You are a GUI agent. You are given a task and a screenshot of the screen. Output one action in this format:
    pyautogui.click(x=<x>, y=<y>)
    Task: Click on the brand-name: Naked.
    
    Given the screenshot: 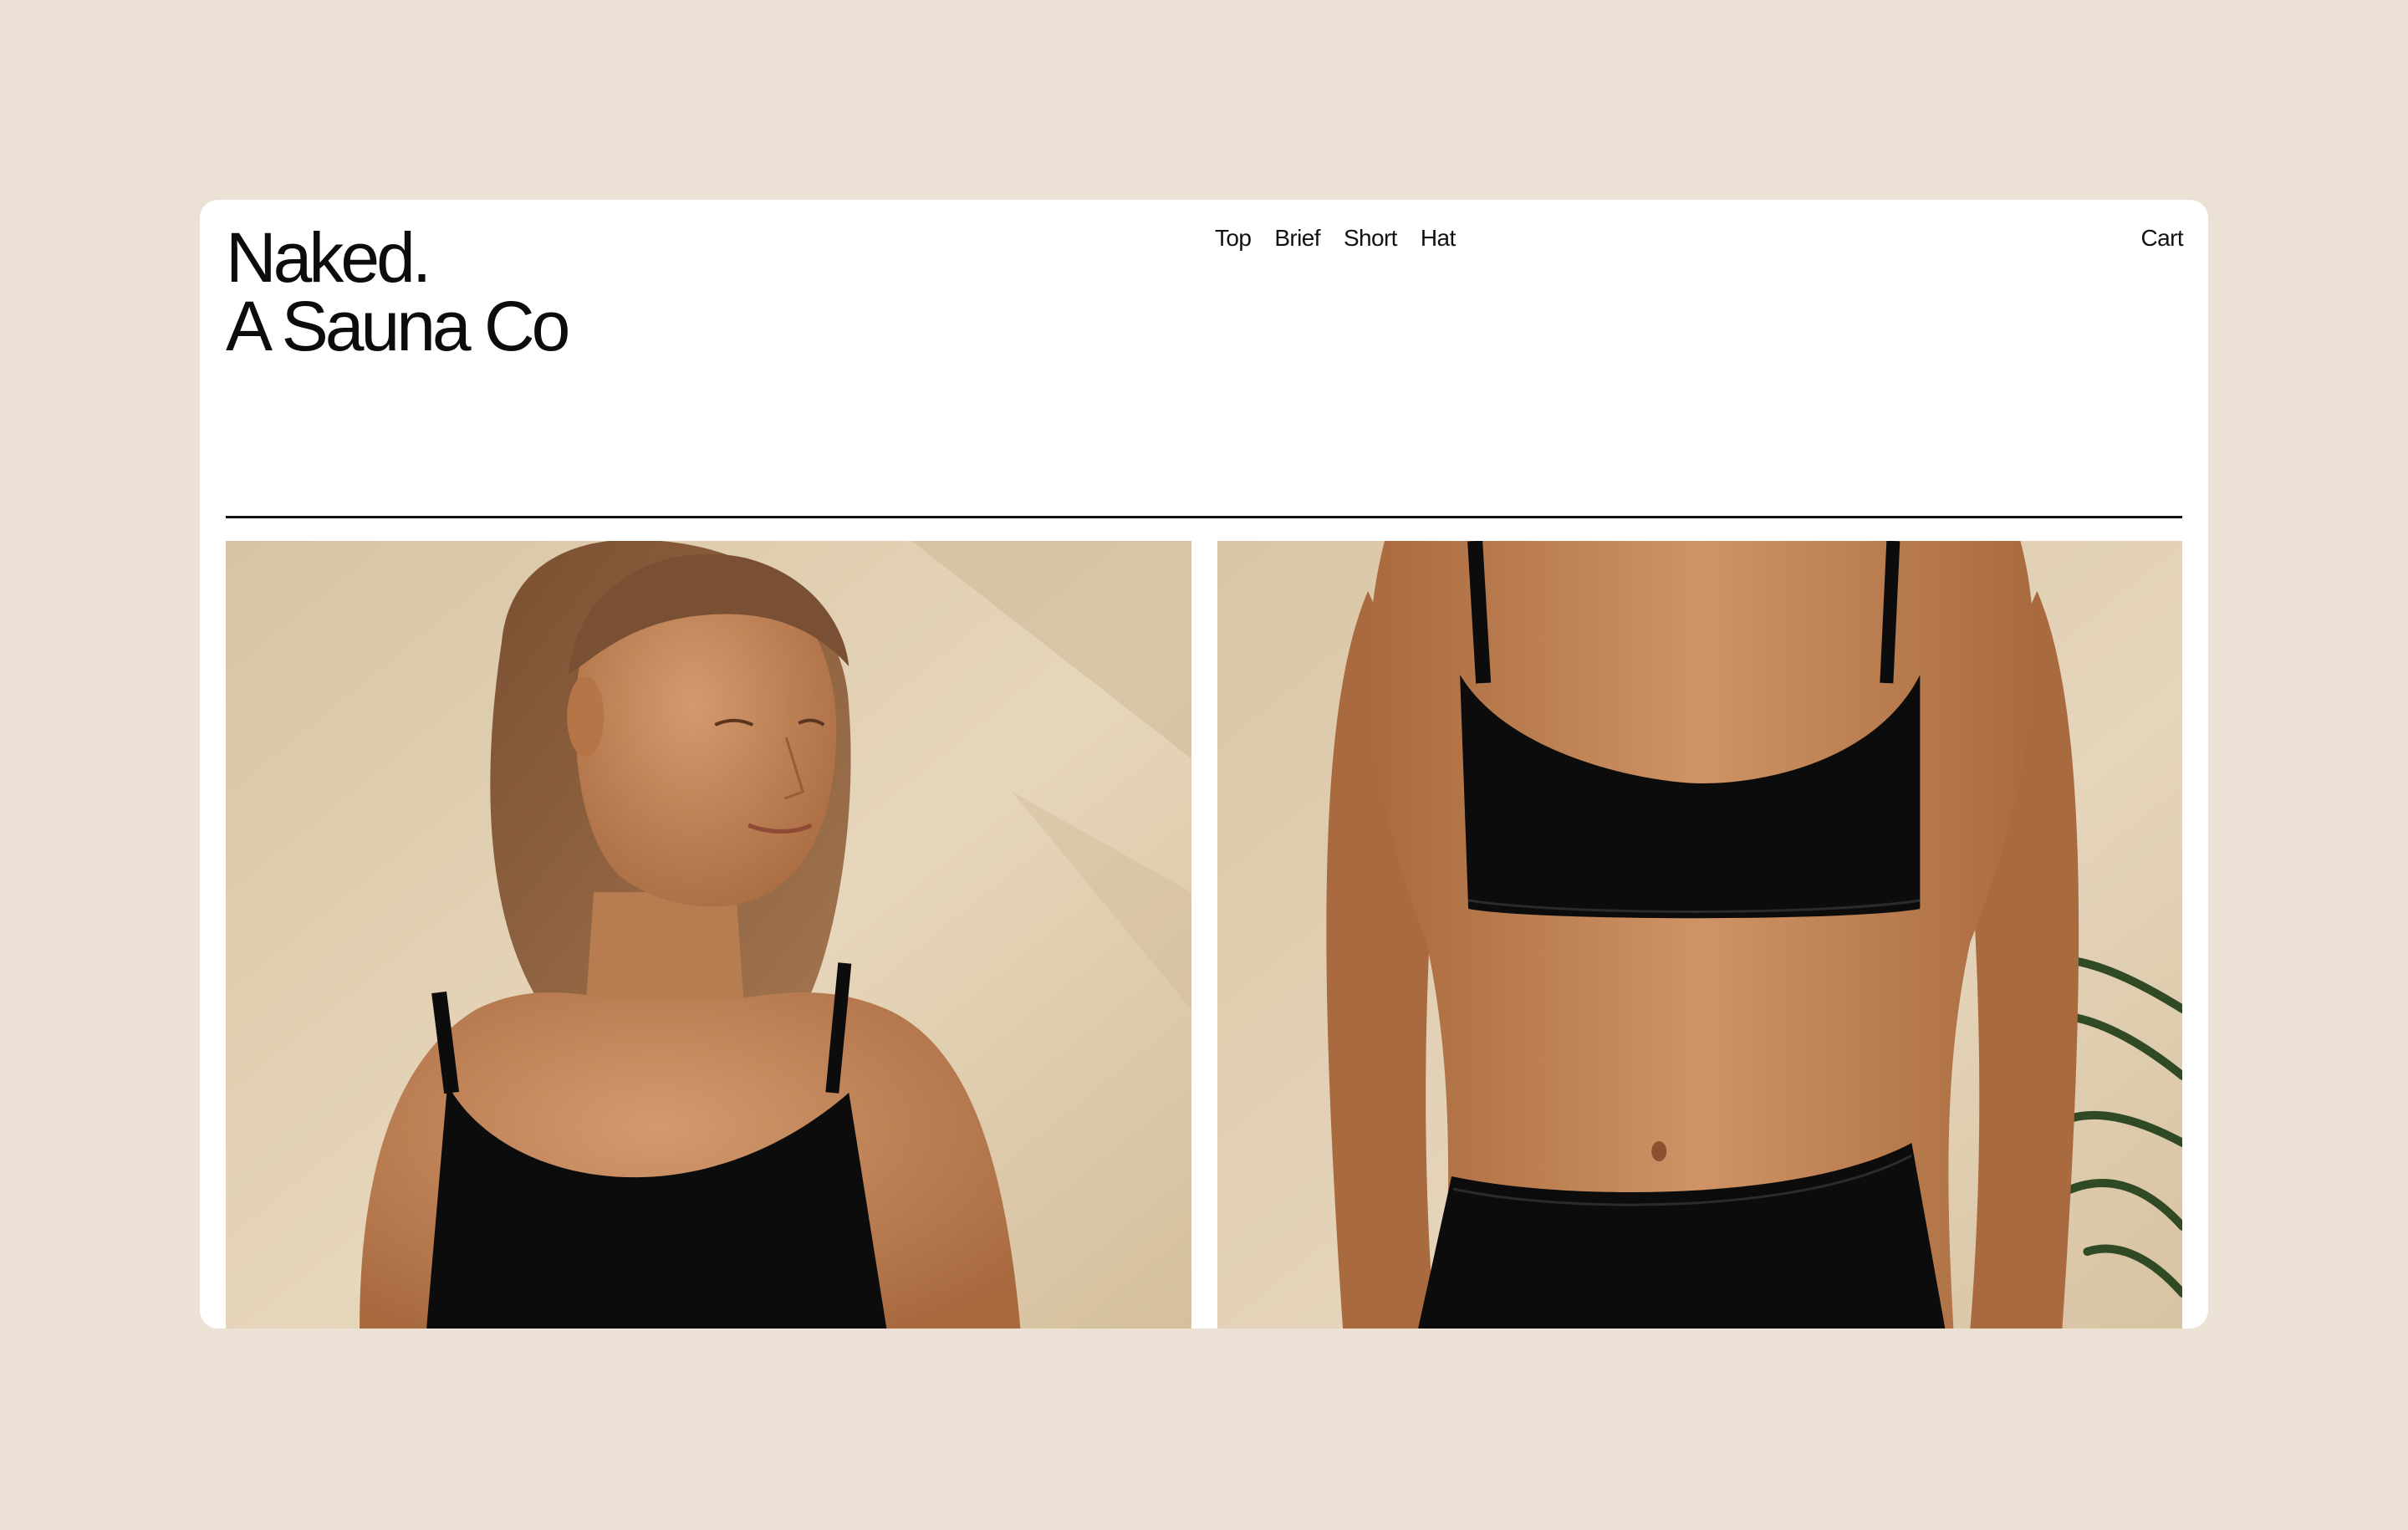 What is the action you would take?
    pyautogui.click(x=329, y=257)
    